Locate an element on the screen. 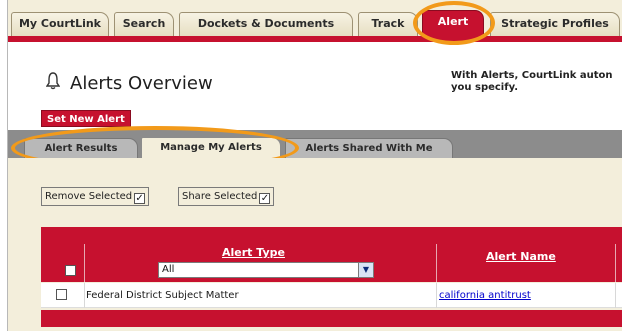 The width and height of the screenshot is (622, 331). page-title: Alerts Overview is located at coordinates (141, 83).